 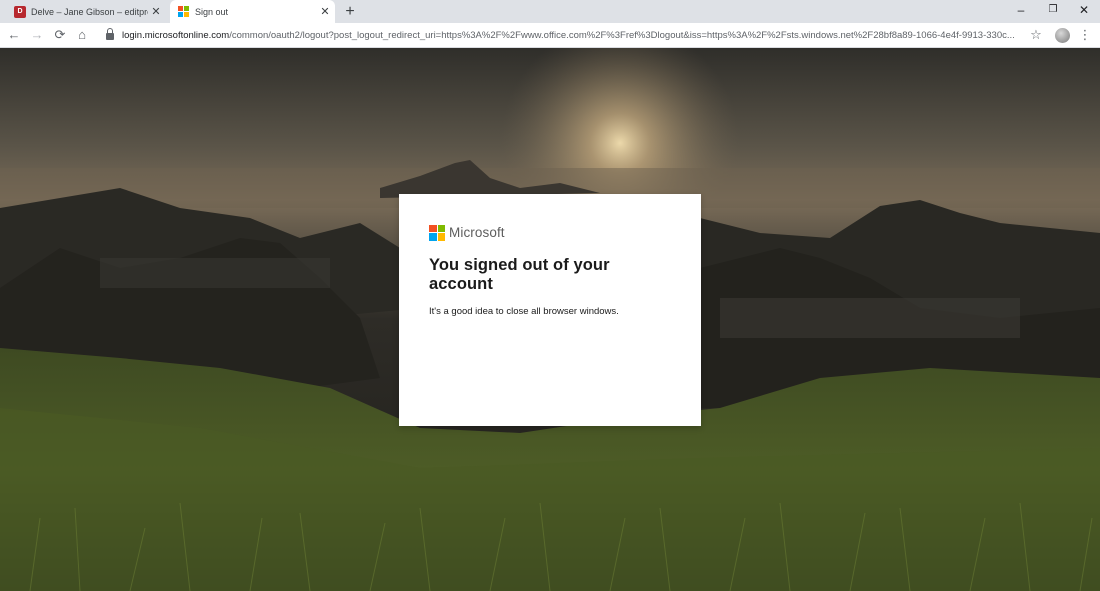 I want to click on brand-name: Microsoft, so click(x=477, y=232).